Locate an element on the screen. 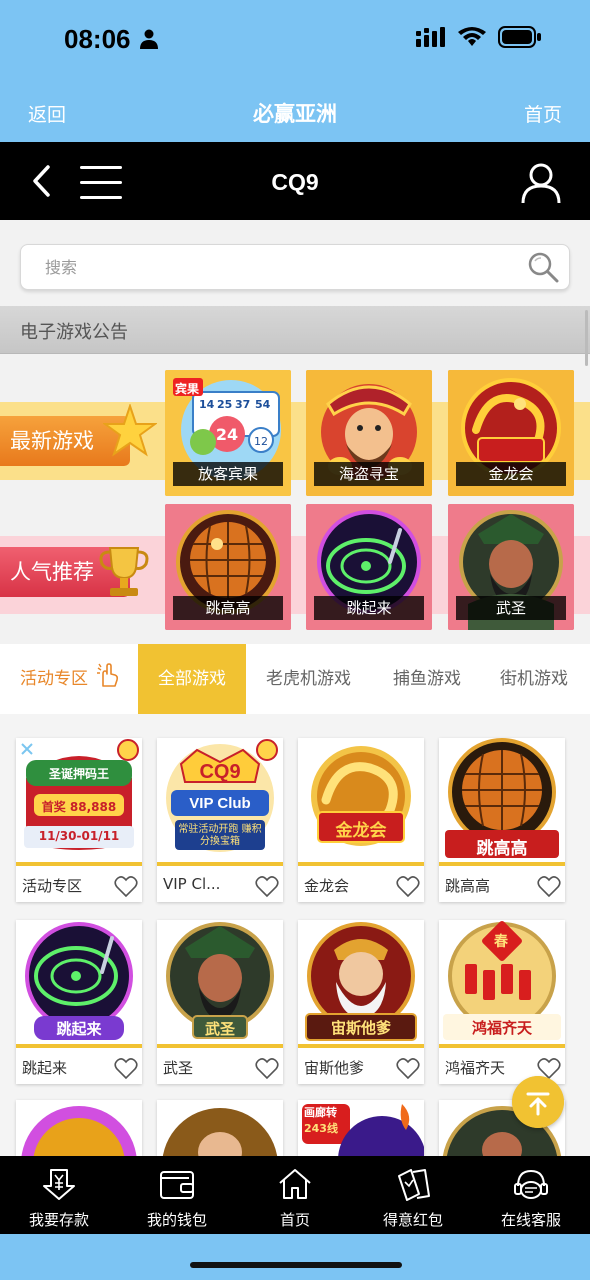 The height and width of the screenshot is (1280, 590). user-icon is located at coordinates (541, 183).